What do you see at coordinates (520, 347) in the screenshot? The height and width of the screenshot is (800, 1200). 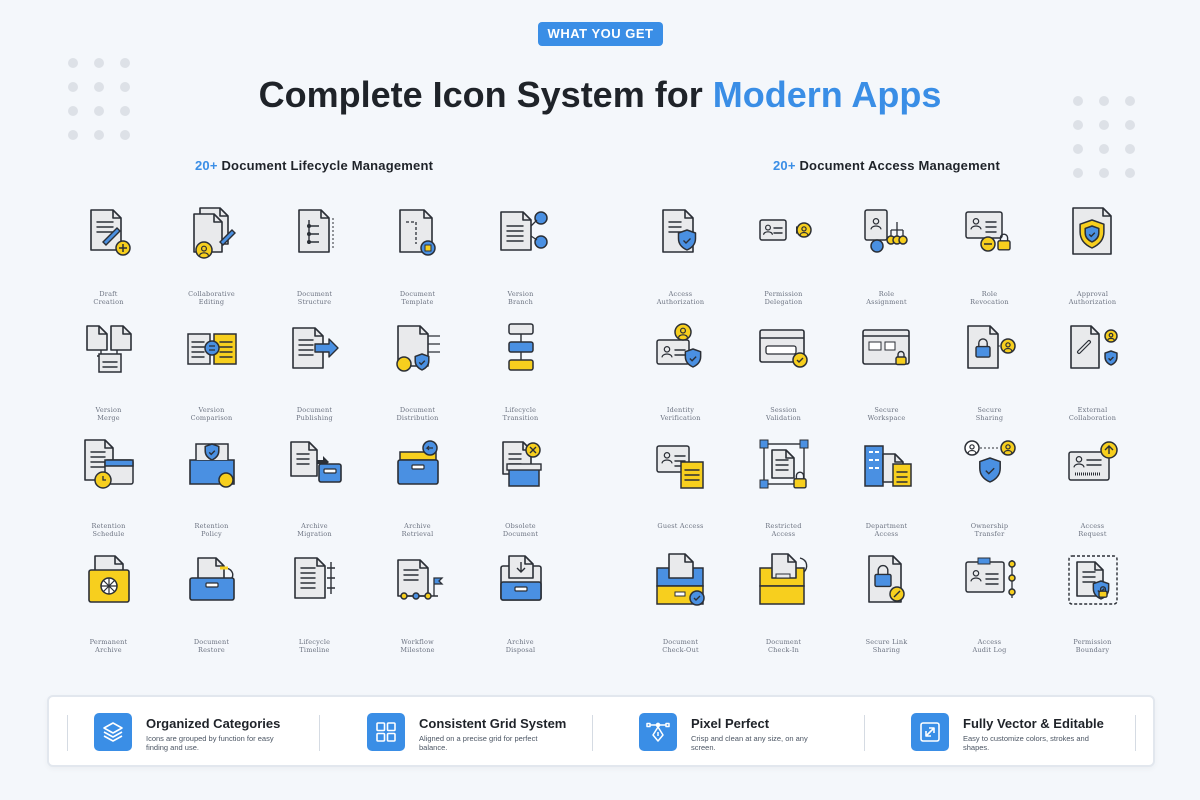 I see `lifecycle-transition-icon` at bounding box center [520, 347].